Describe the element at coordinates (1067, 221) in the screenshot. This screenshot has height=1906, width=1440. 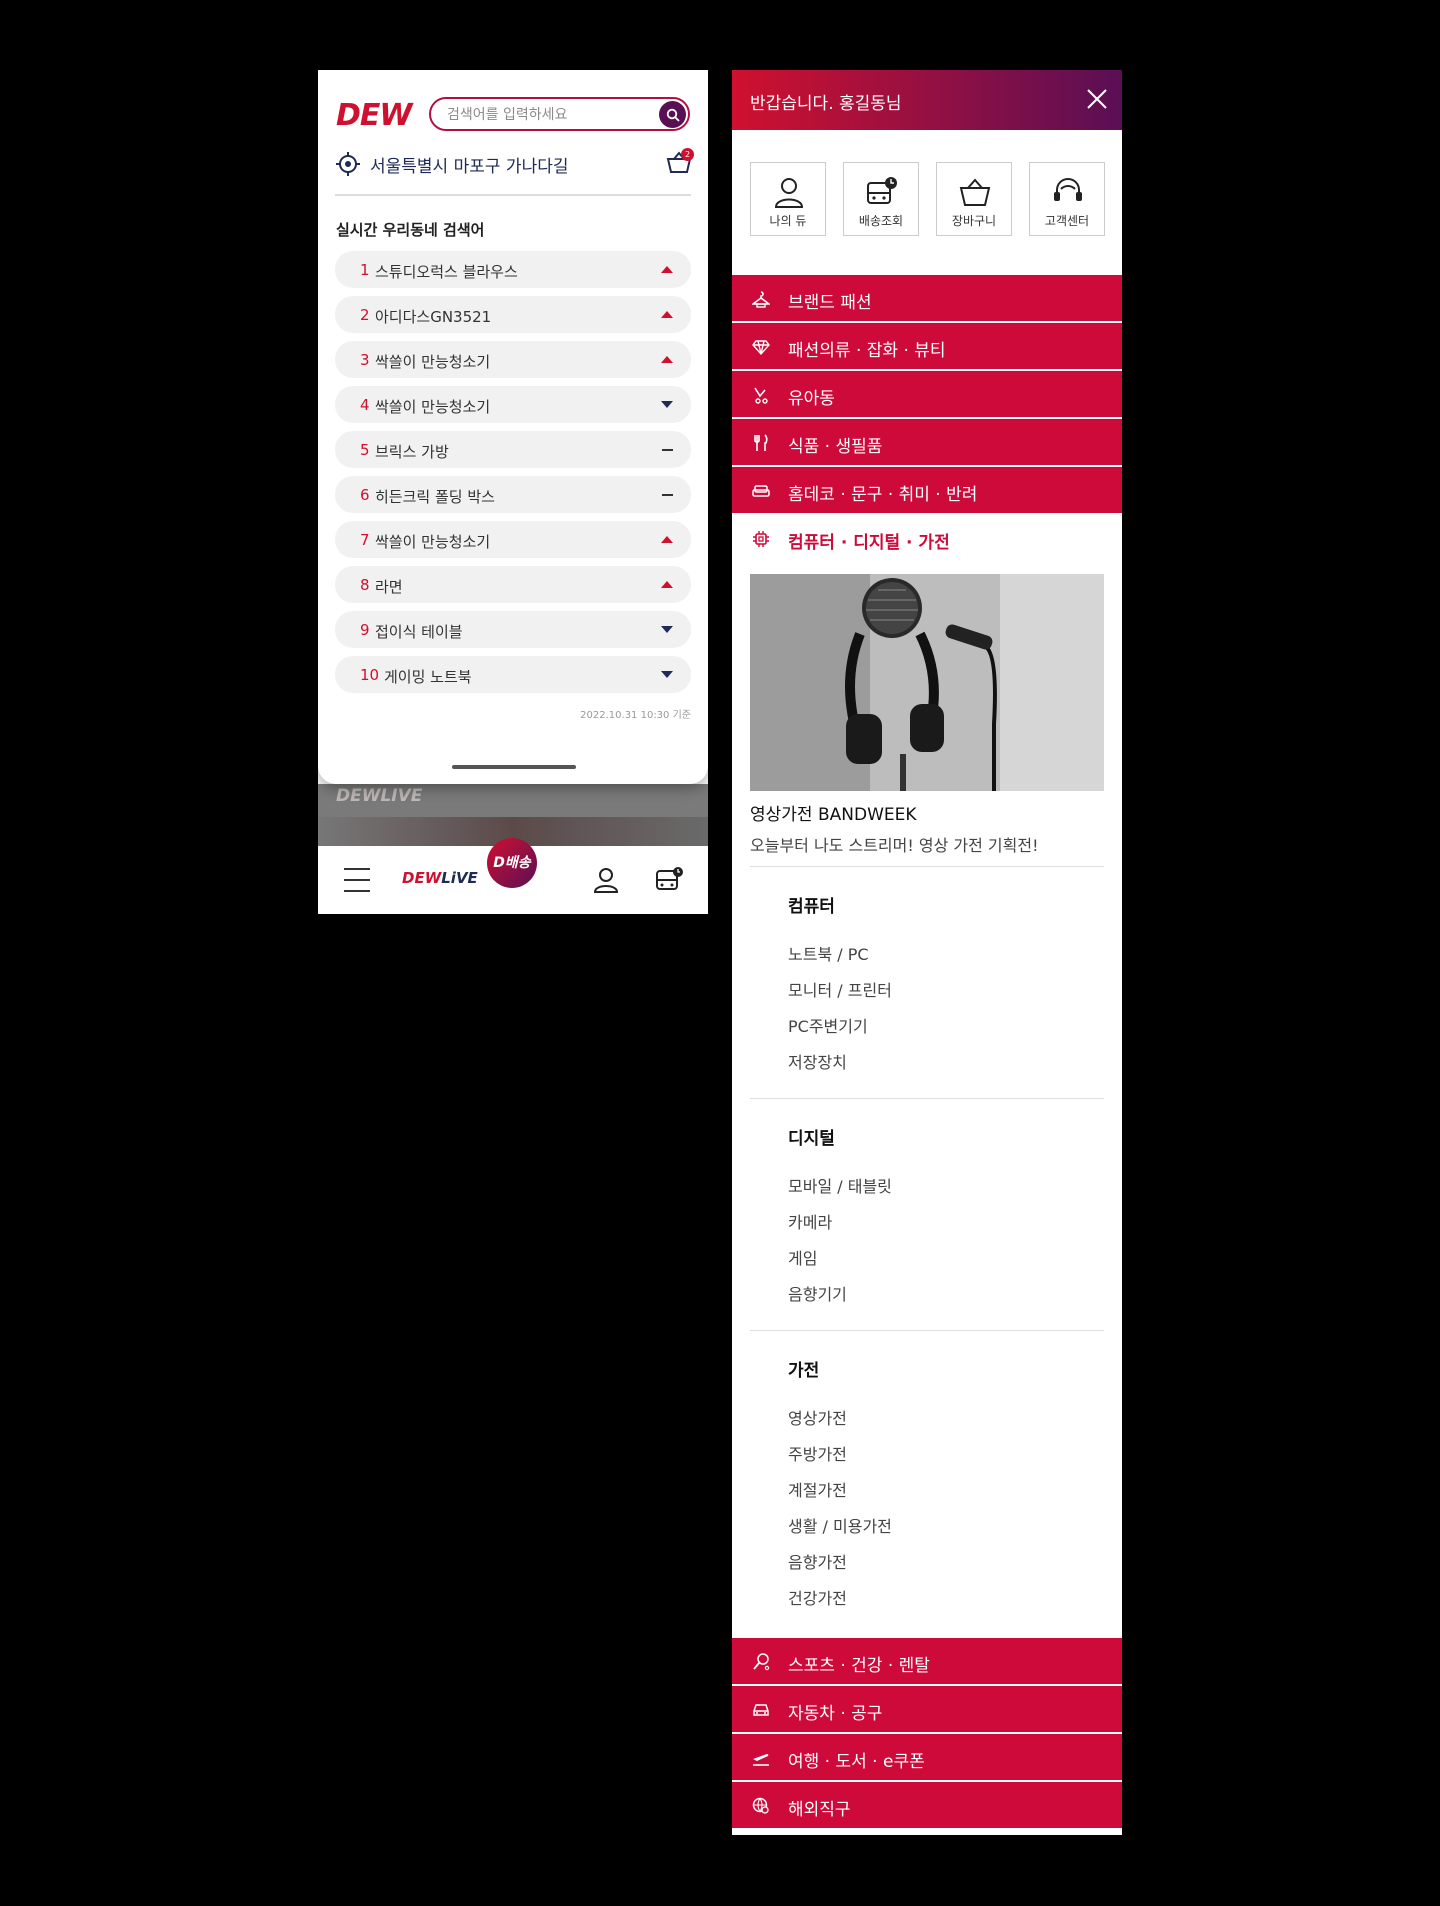
I see `quick-label: 고객센터` at that location.